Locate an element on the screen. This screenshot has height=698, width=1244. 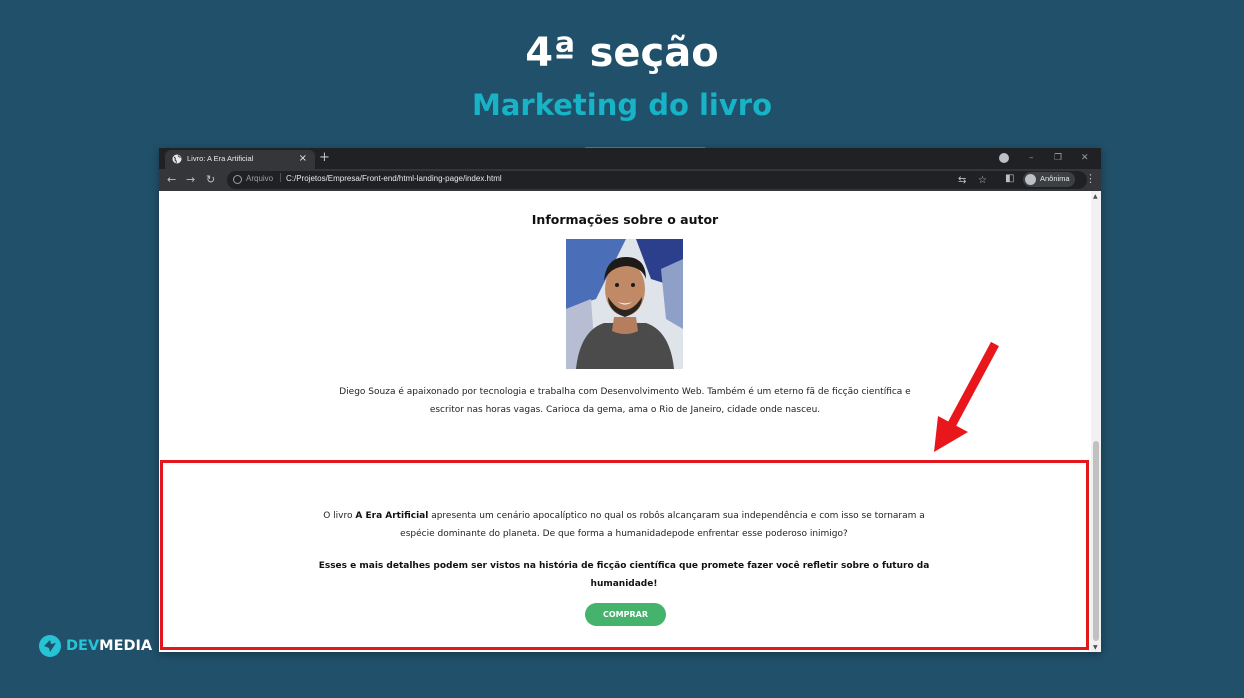
forward-arrow-icon: → is located at coordinates (190, 180).